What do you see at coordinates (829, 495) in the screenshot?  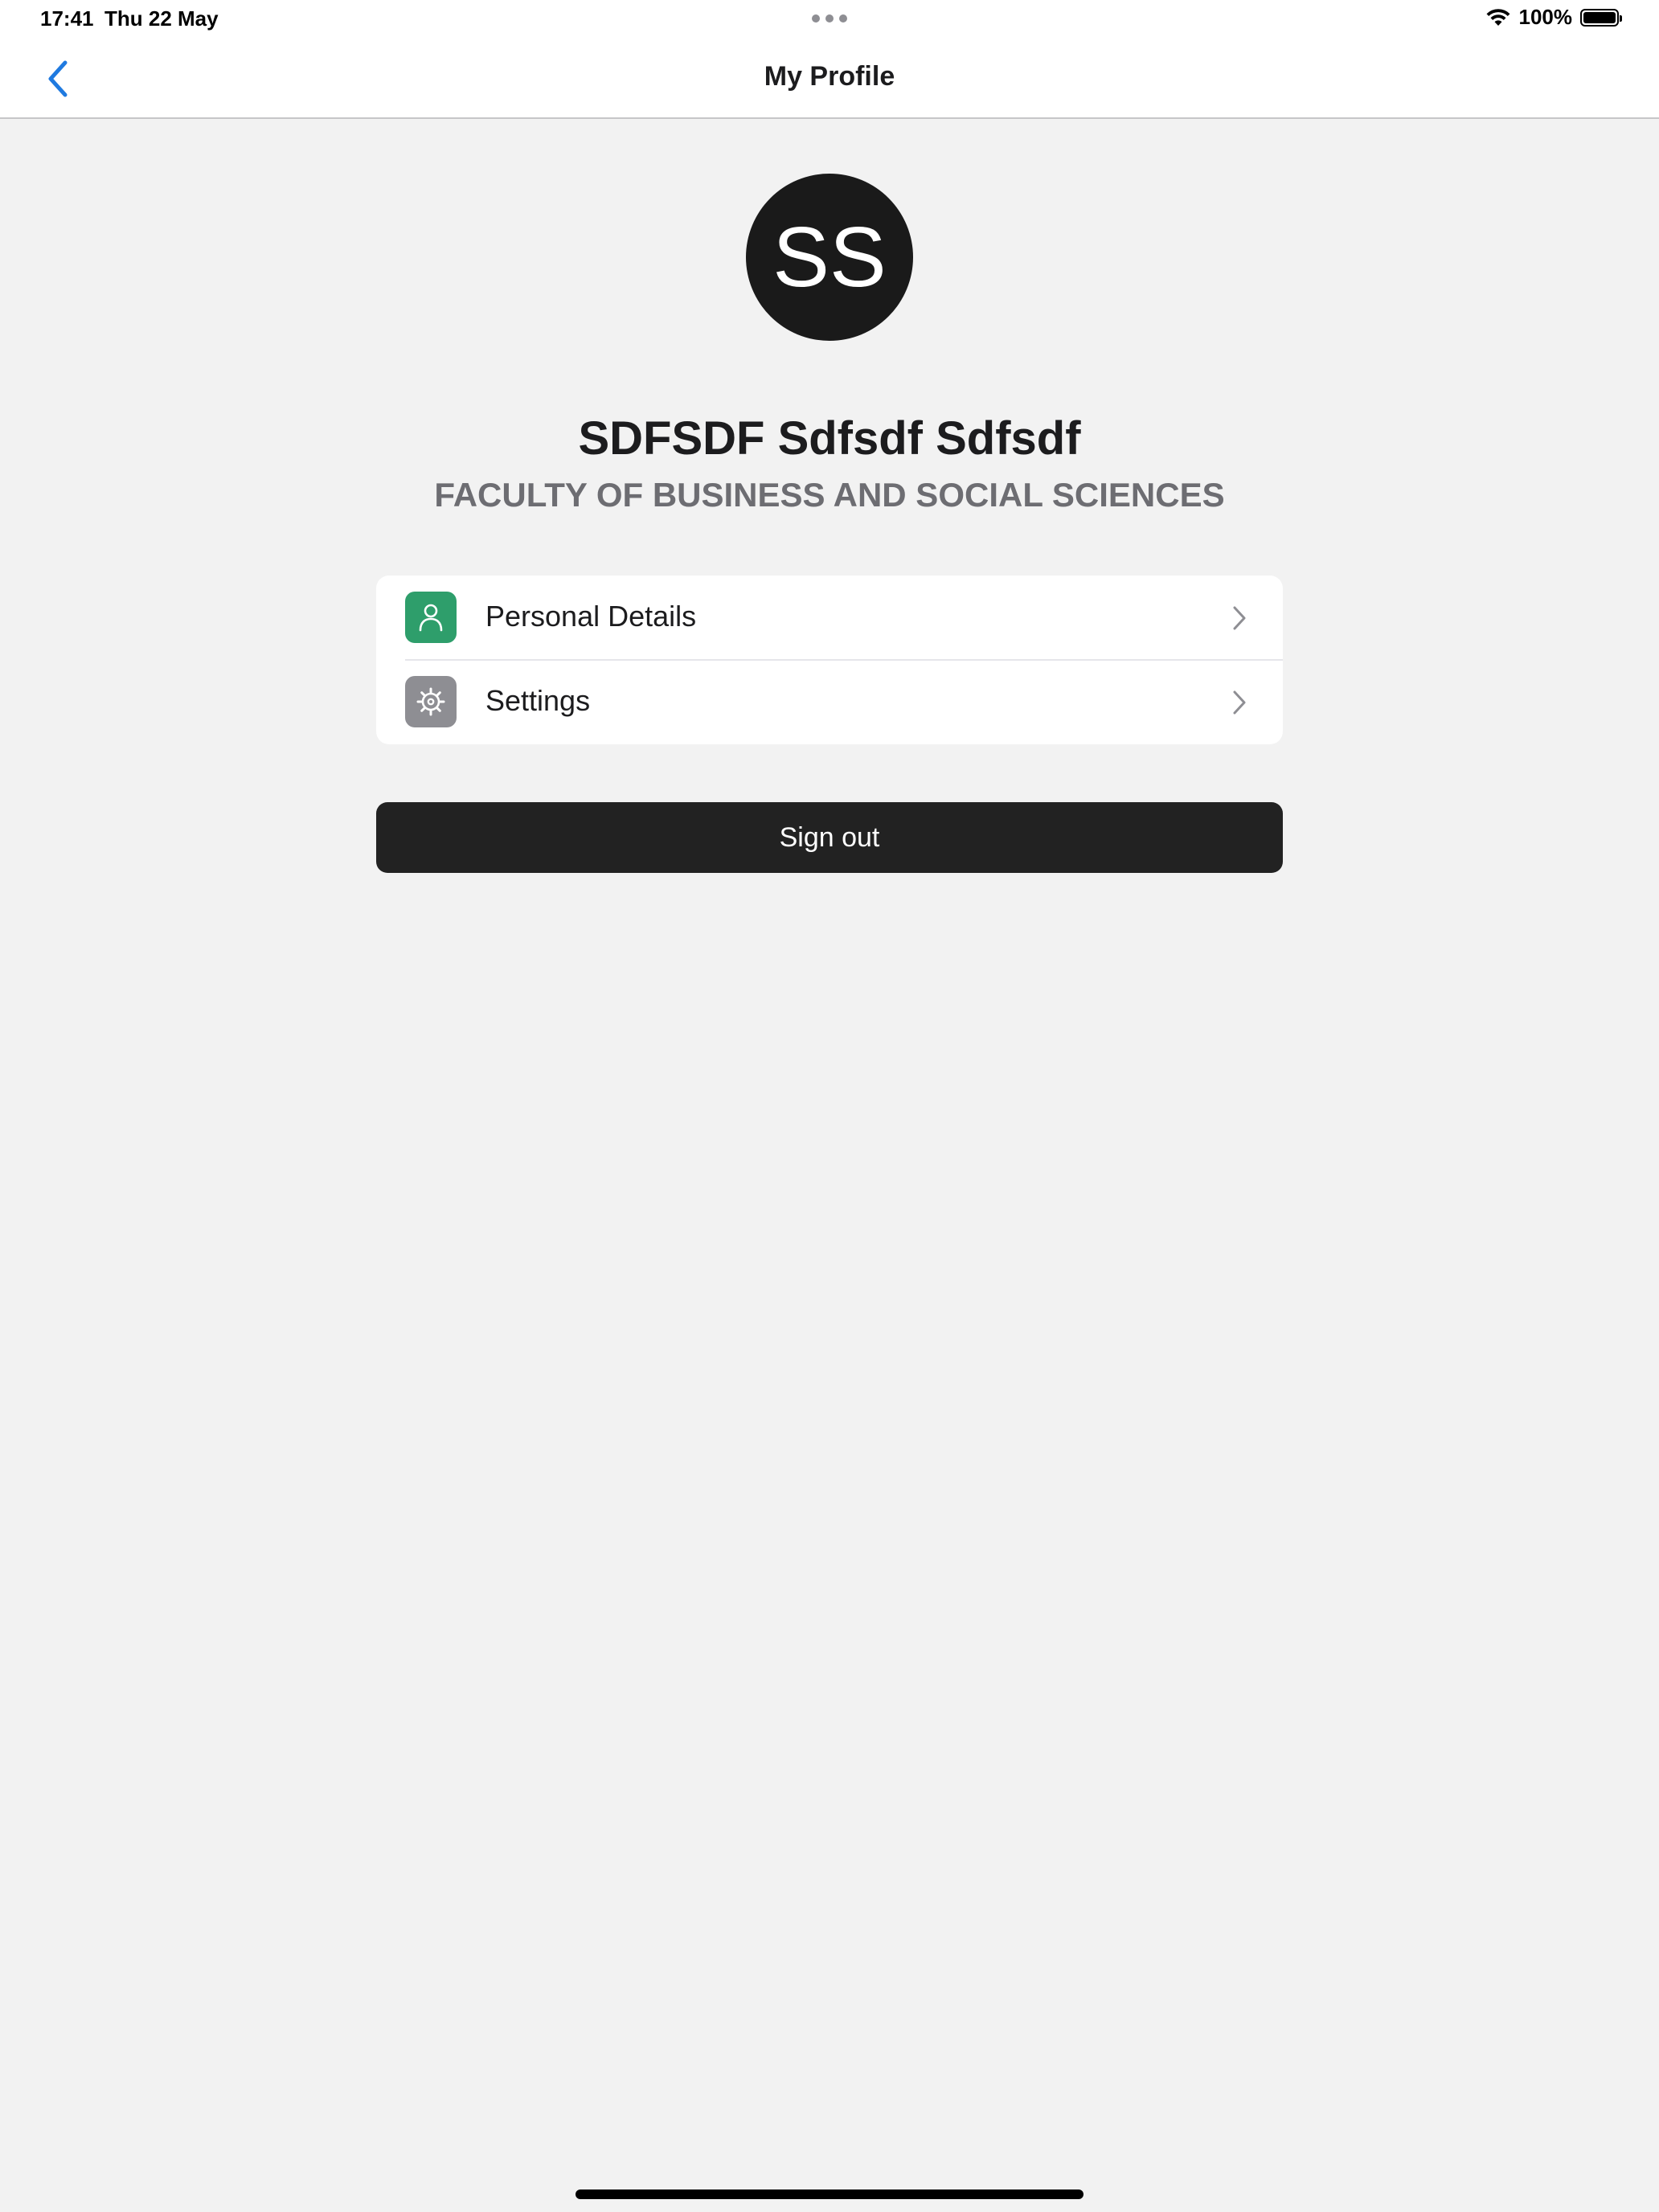 I see `profile-faculty: FACULTY OF BUSINESS AND SOCIAL SCIENCES` at bounding box center [829, 495].